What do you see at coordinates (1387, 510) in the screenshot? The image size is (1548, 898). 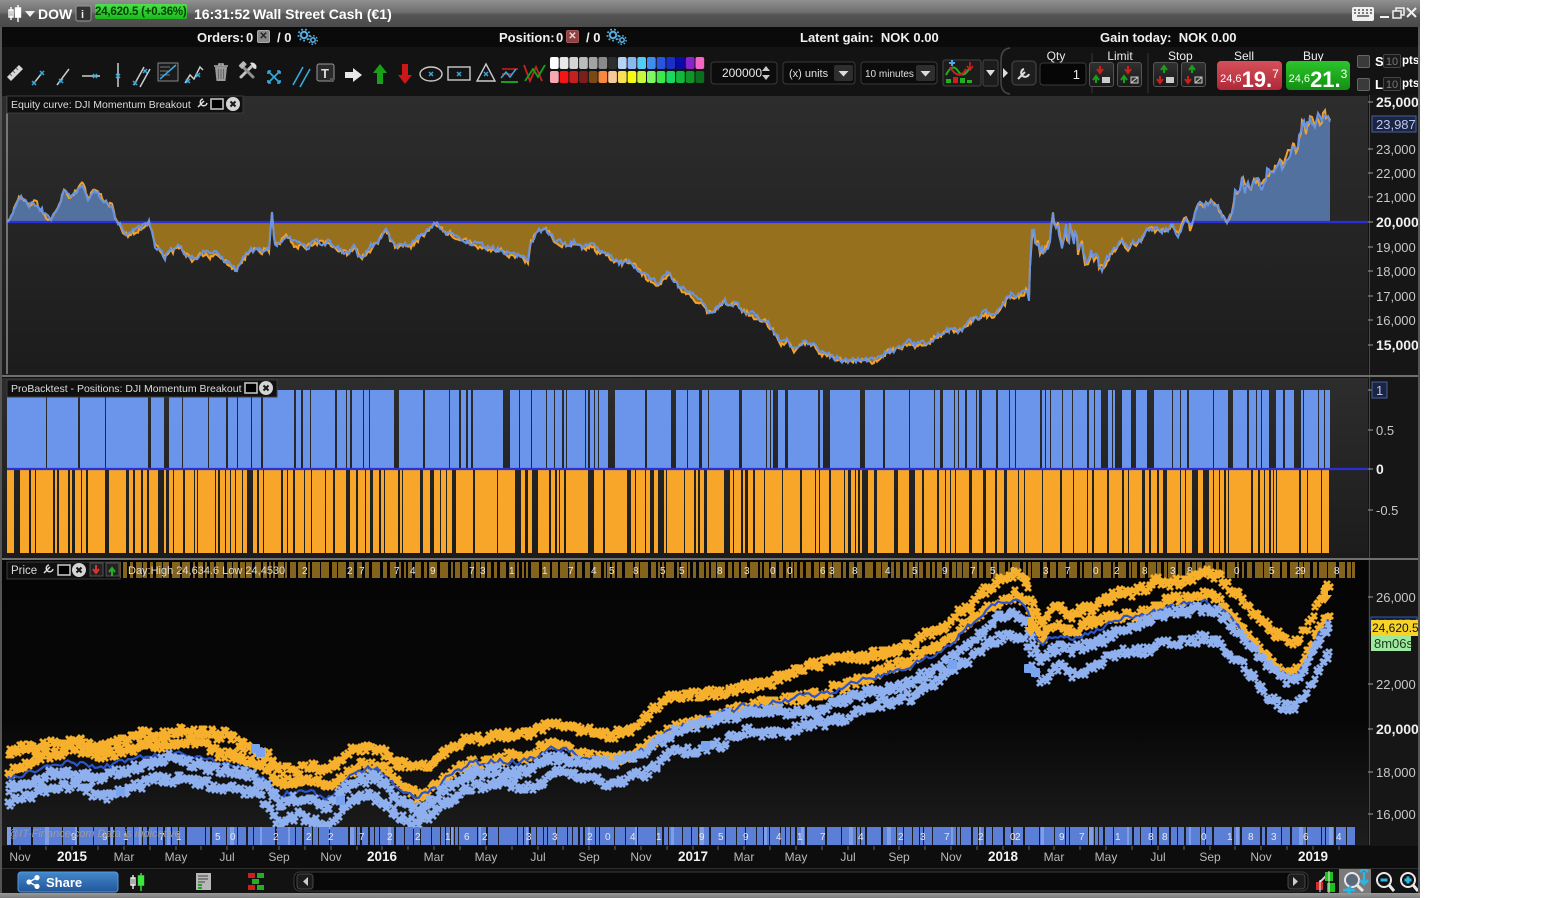 I see `svg-text: -0.5` at bounding box center [1387, 510].